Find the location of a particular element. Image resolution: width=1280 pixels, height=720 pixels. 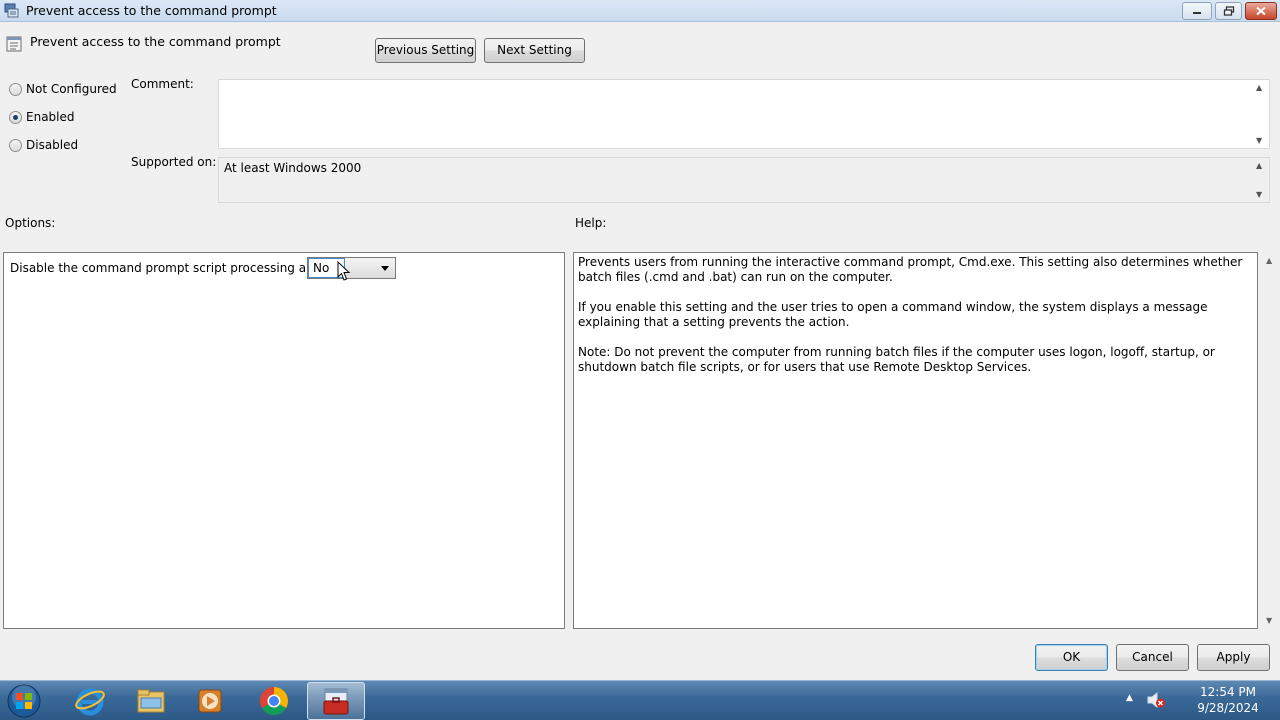

ok-button: OK is located at coordinates (1071, 657).